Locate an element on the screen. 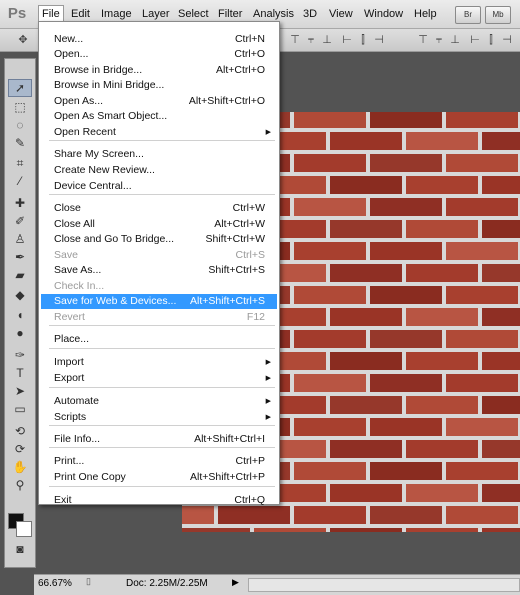 The image size is (520, 595). eyedropper-tool-icon: ⁄ is located at coordinates (20, 181).